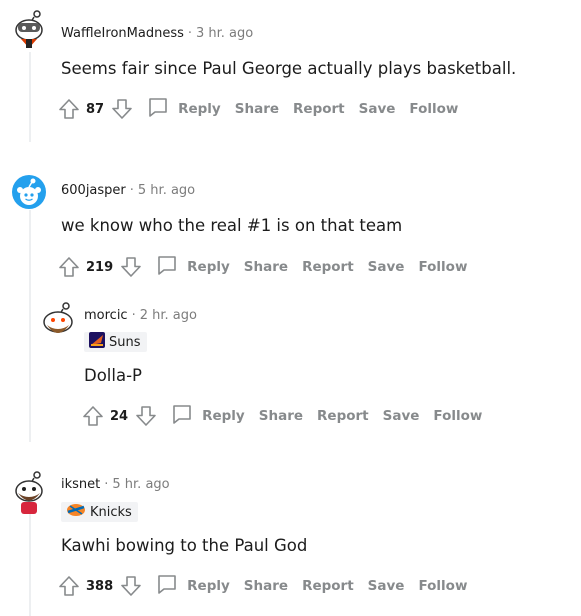 The height and width of the screenshot is (616, 581). I want to click on comment-body: Dolla-P, so click(113, 375).